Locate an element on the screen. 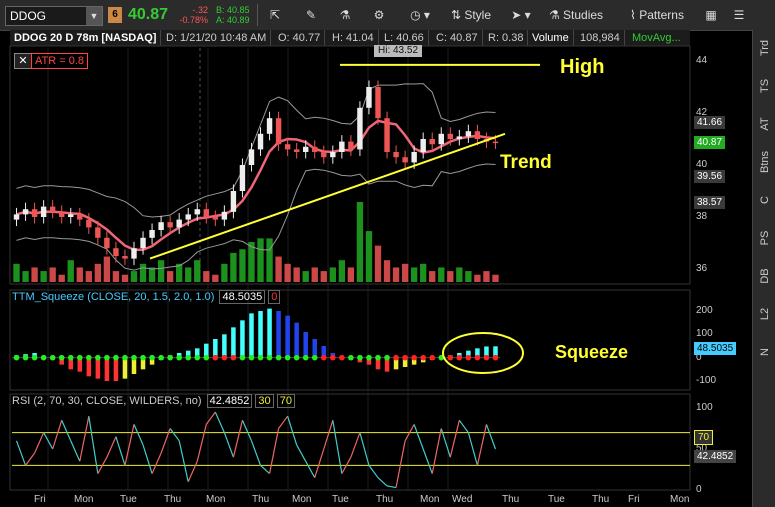 This screenshot has height=507, width=775. rsi-70-tag: 70 is located at coordinates (704, 437).